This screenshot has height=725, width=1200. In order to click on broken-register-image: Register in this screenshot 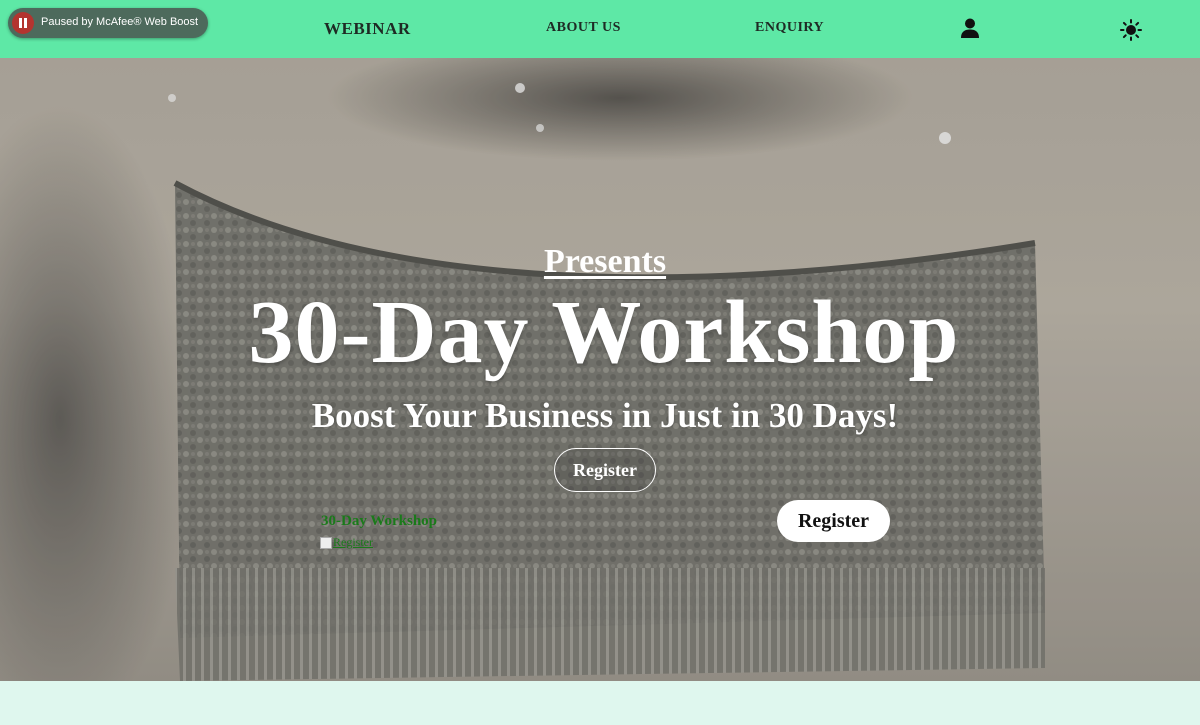, I will do `click(376, 544)`.